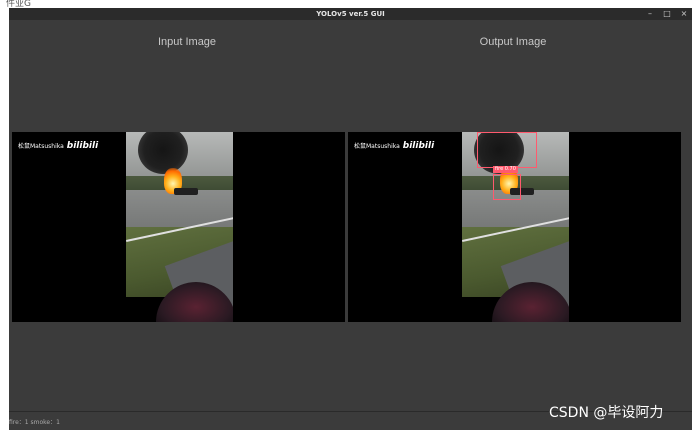  What do you see at coordinates (186, 191) in the screenshot?
I see `burning-car` at bounding box center [186, 191].